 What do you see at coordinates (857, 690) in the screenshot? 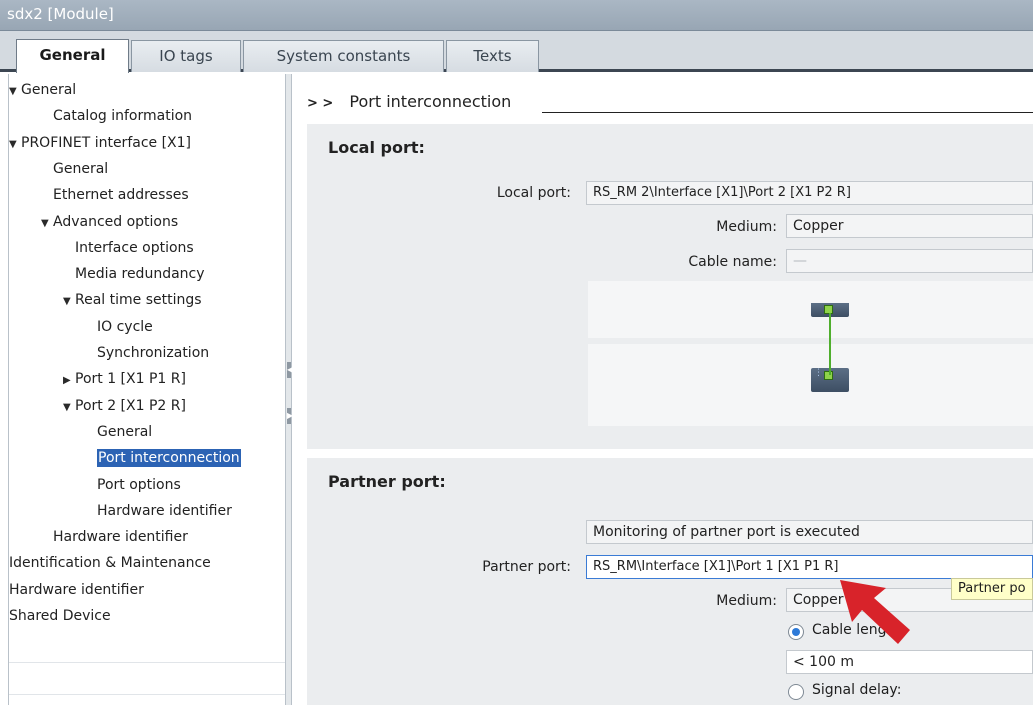
I see `signal-delay-label: Signal delay:` at bounding box center [857, 690].